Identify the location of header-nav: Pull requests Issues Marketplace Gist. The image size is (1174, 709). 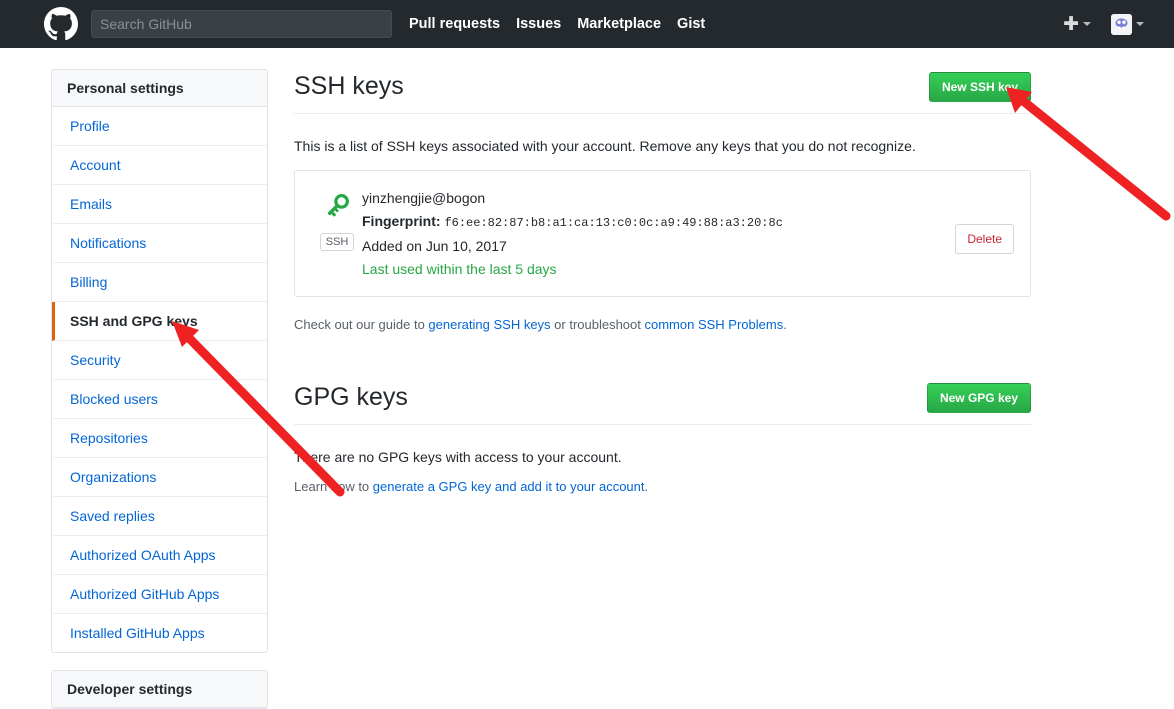
(565, 24).